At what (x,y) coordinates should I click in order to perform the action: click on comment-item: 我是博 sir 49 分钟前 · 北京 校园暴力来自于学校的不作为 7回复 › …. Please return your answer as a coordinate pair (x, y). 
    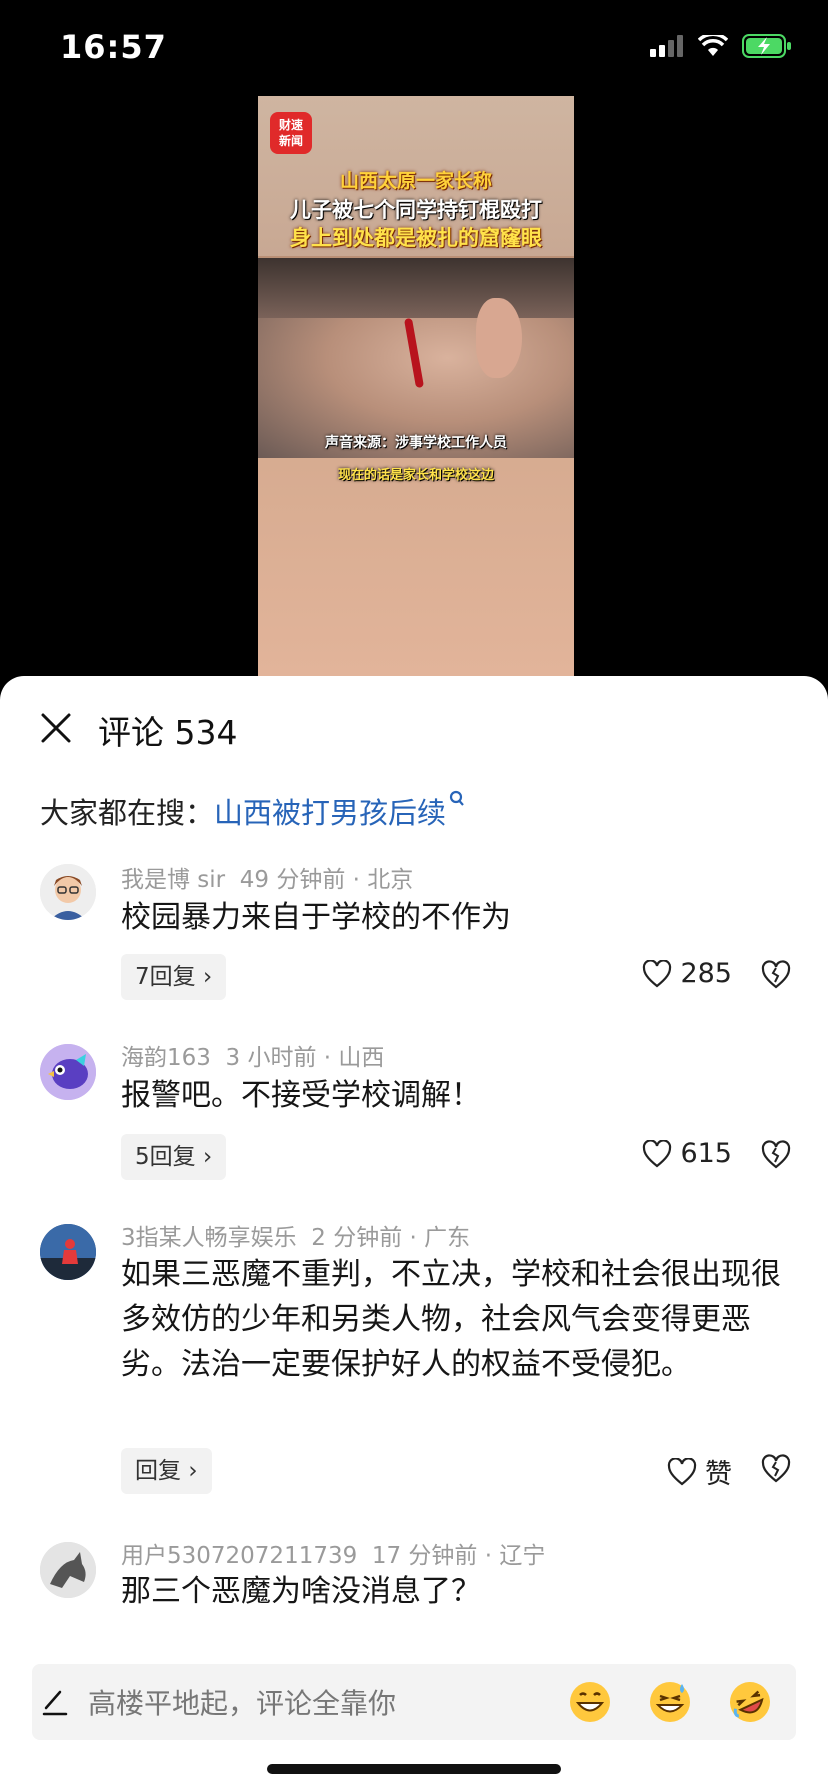
    Looking at the image, I should click on (414, 936).